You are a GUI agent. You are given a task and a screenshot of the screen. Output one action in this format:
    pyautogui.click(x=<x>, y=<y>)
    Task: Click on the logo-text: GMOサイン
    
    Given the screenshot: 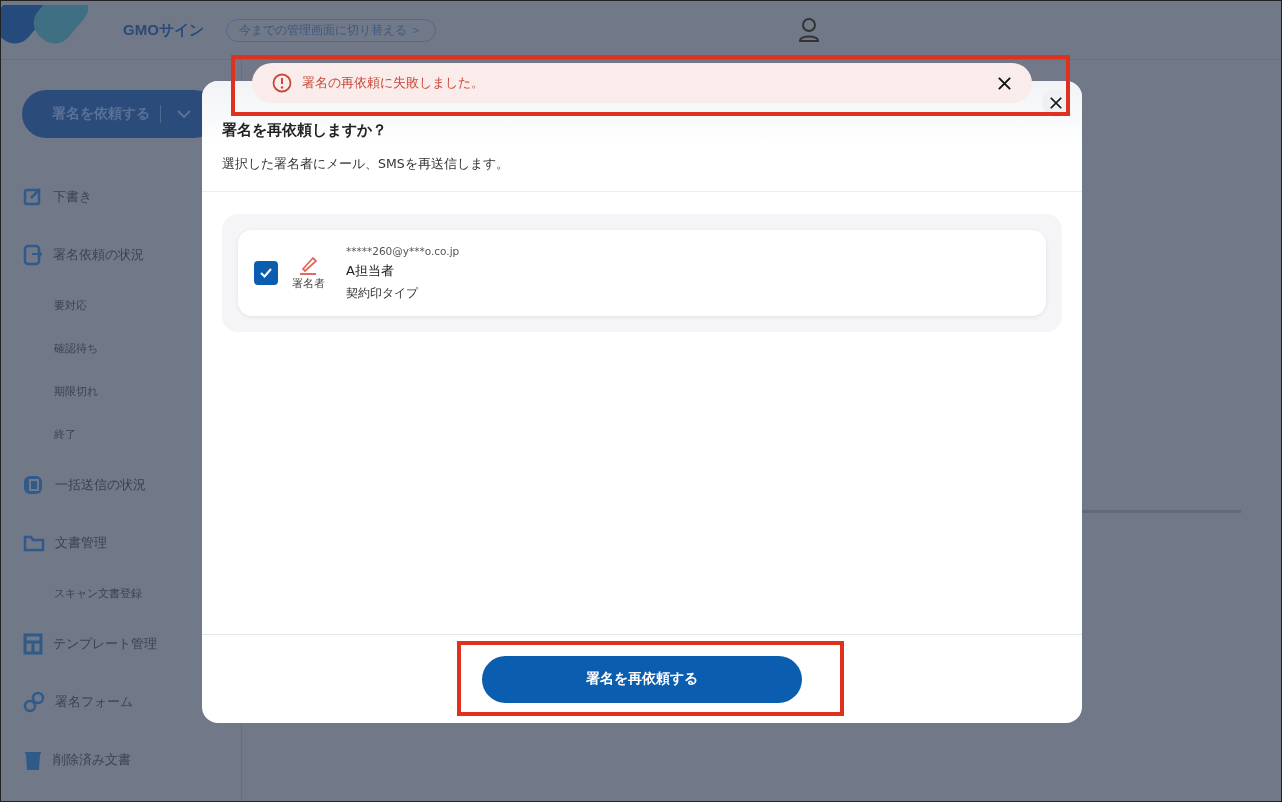 What is the action you would take?
    pyautogui.click(x=163, y=30)
    